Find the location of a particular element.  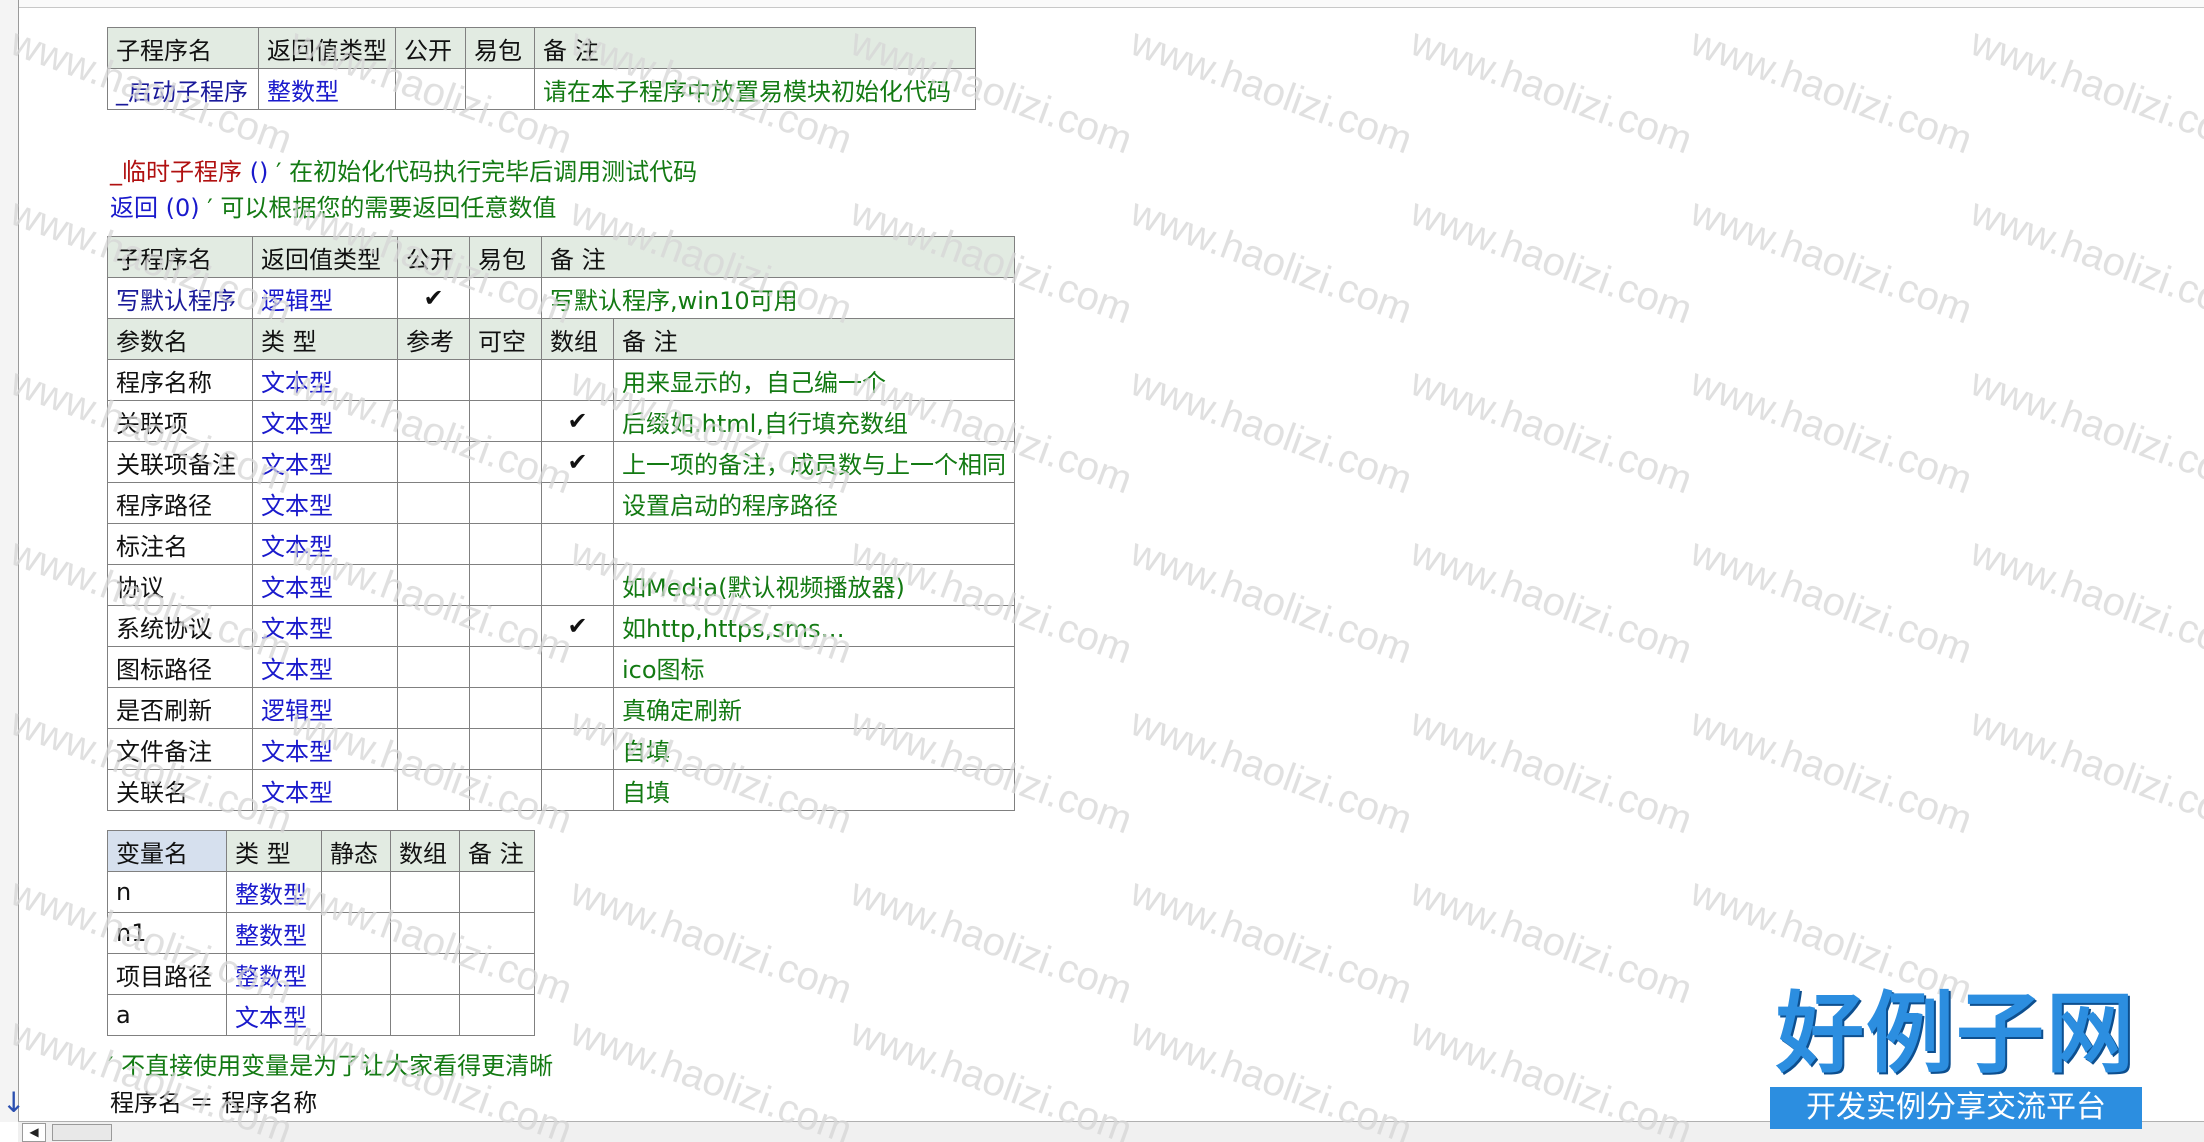

table-row: 关联项备注 文本型 ✔ 上一项的备注，成员数与上一个相同 is located at coordinates (561, 462).